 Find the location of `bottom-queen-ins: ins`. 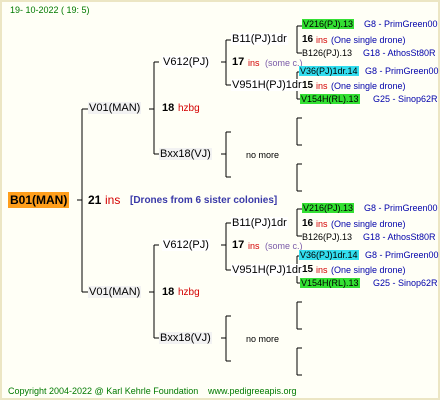

bottom-queen-ins: ins is located at coordinates (254, 246).